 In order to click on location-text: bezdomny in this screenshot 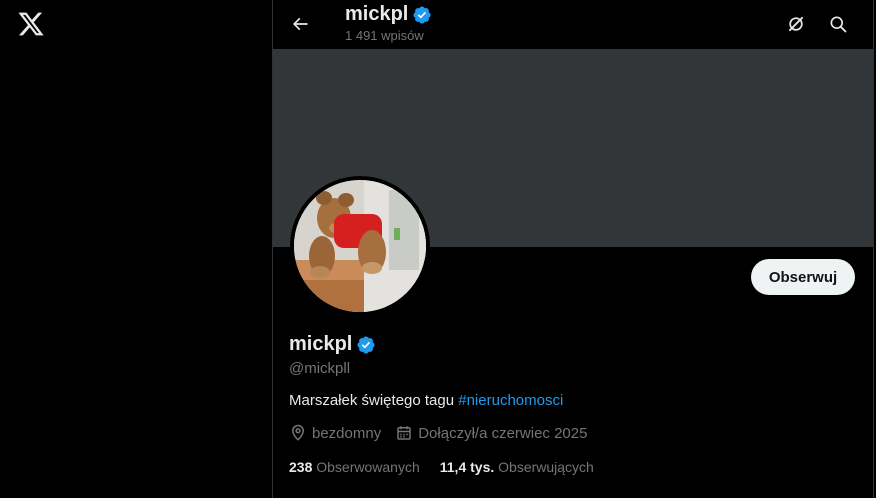, I will do `click(347, 433)`.